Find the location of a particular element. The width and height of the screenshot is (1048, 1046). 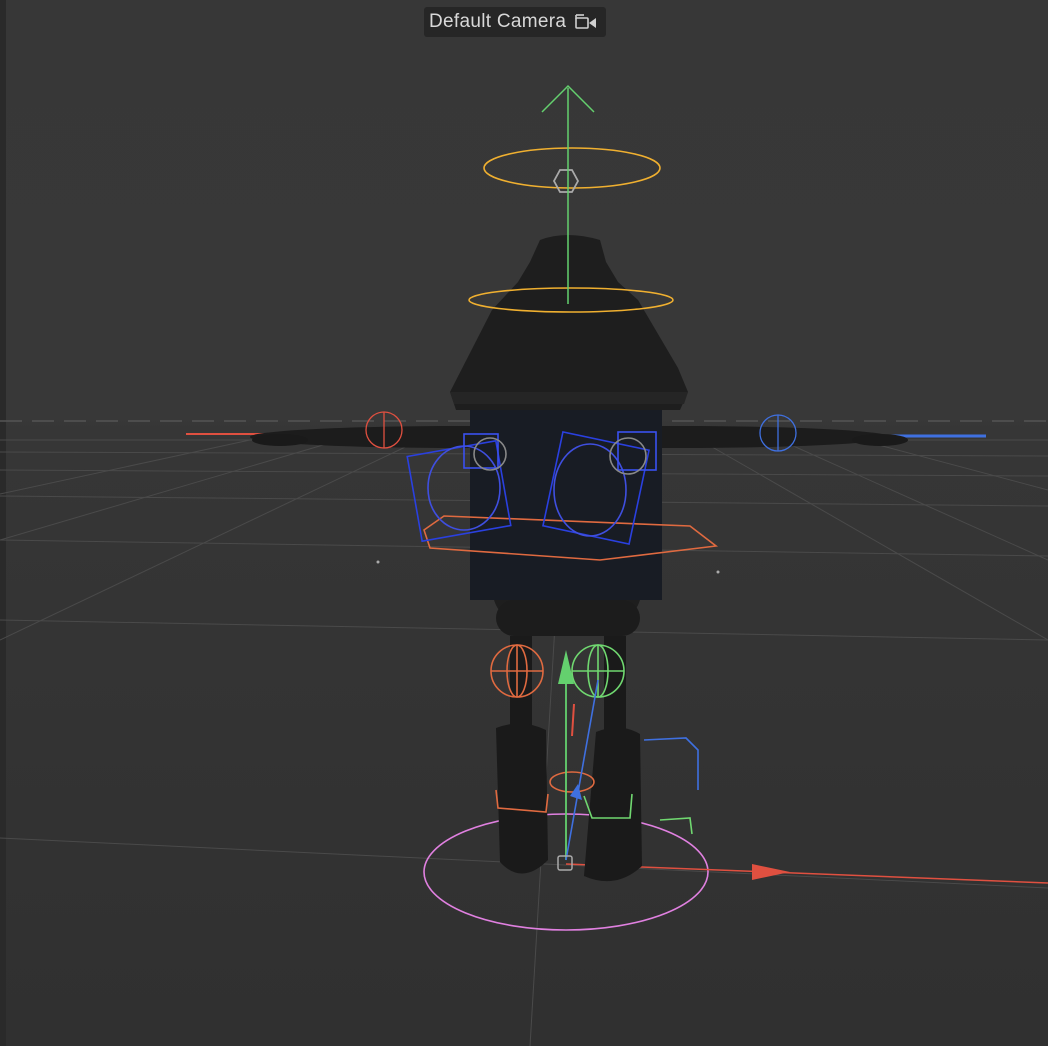

camera-selector: Default Camera is located at coordinates (515, 22).